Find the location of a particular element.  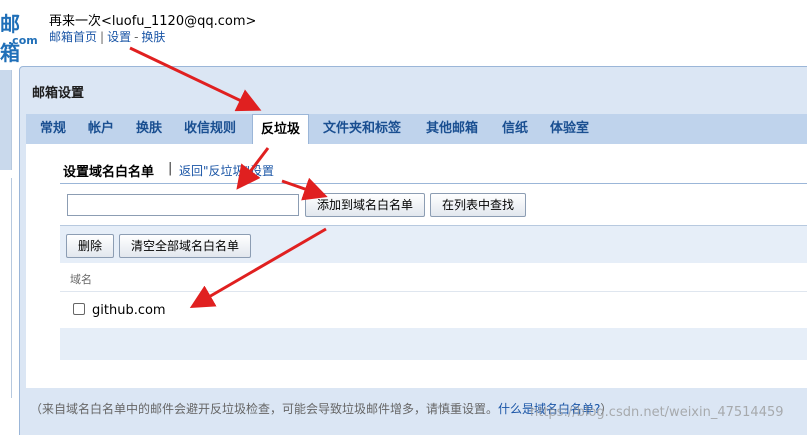

domain-entry: github.com is located at coordinates (129, 310).